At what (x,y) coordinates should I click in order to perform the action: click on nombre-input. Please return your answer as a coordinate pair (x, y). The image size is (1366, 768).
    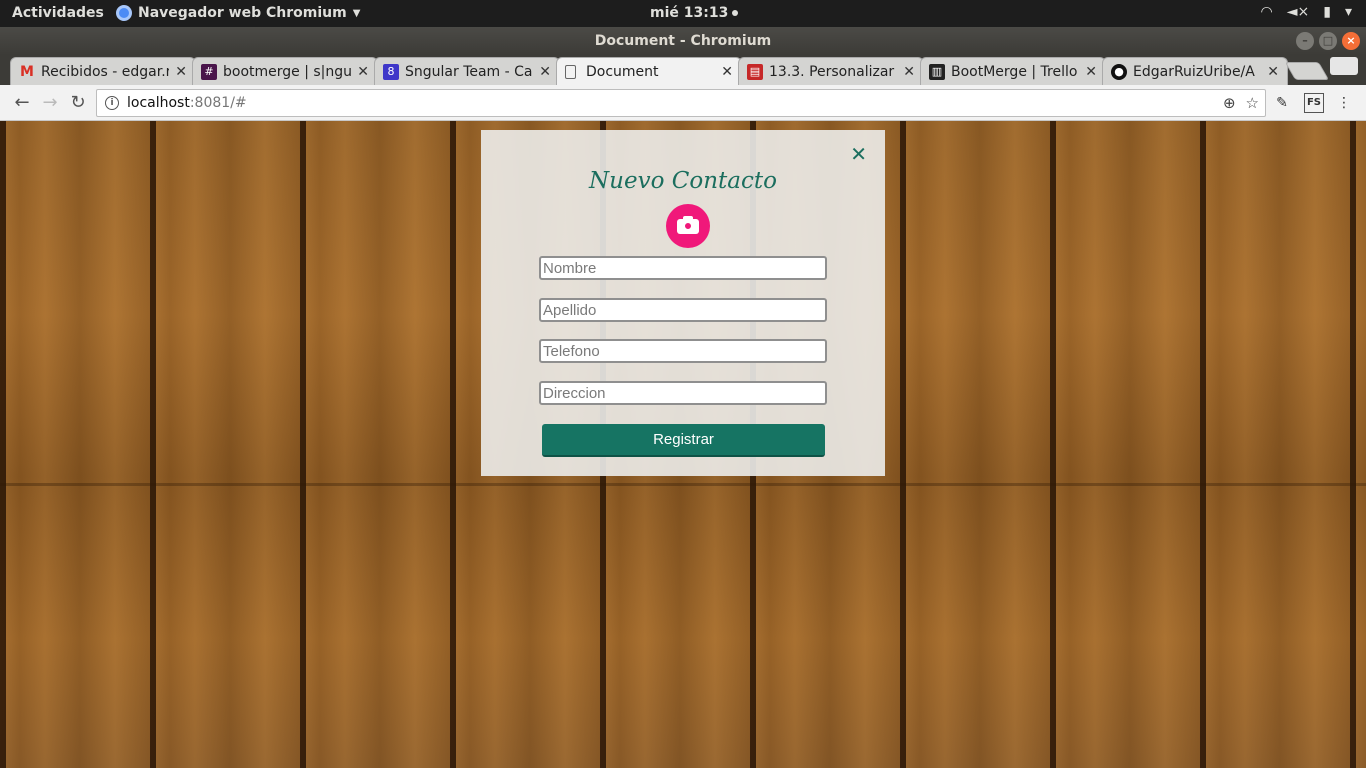
    Looking at the image, I should click on (683, 268).